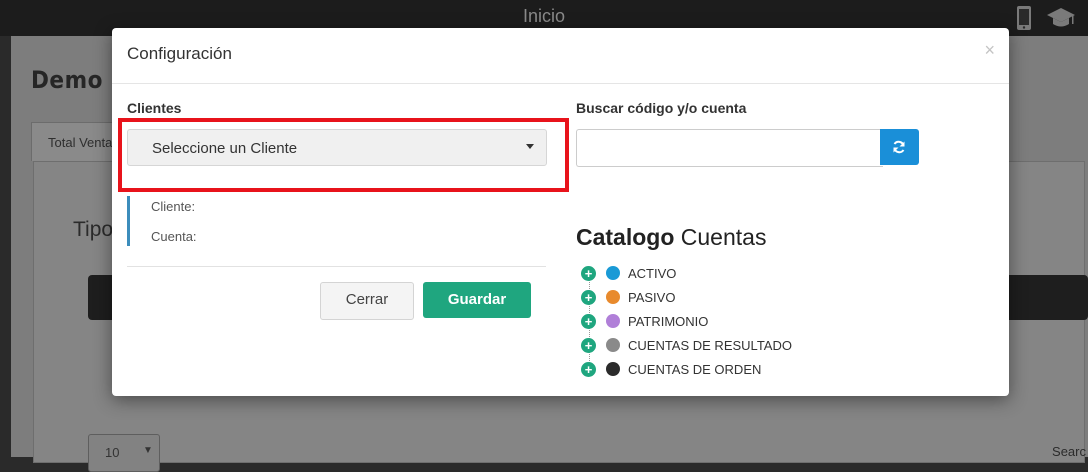 Image resolution: width=1088 pixels, height=472 pixels. Describe the element at coordinates (710, 345) in the screenshot. I see `tree-item-label: CUENTAS DE RESULTADO` at that location.